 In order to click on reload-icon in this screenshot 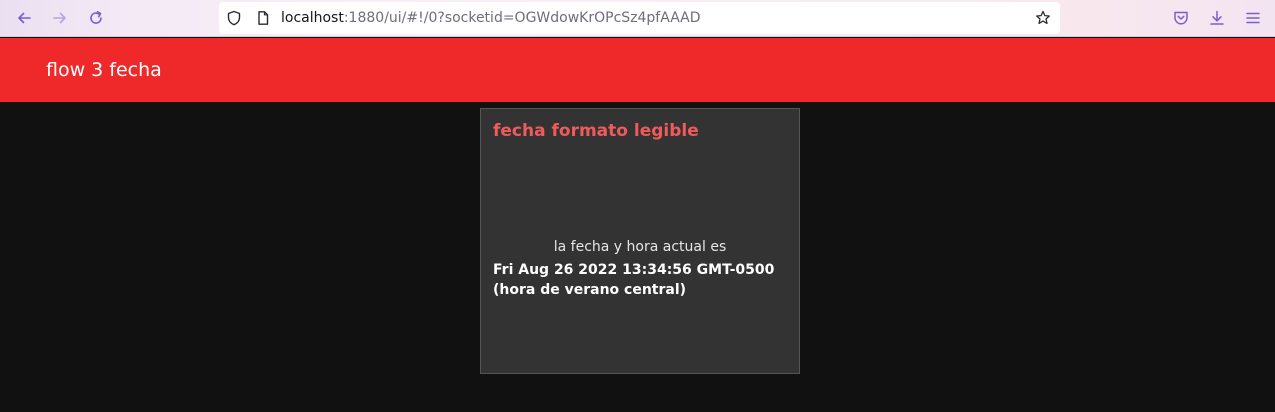, I will do `click(96, 17)`.